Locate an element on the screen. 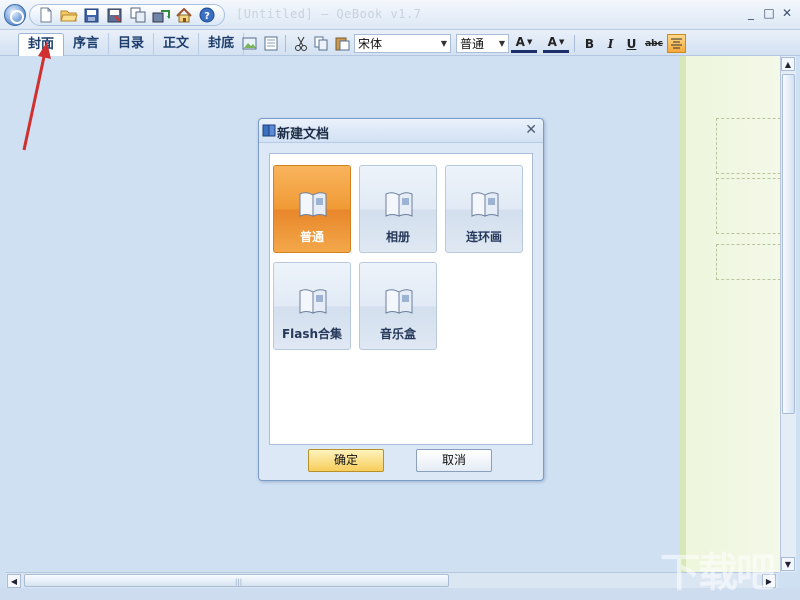  app-menu-button is located at coordinates (15, 15).